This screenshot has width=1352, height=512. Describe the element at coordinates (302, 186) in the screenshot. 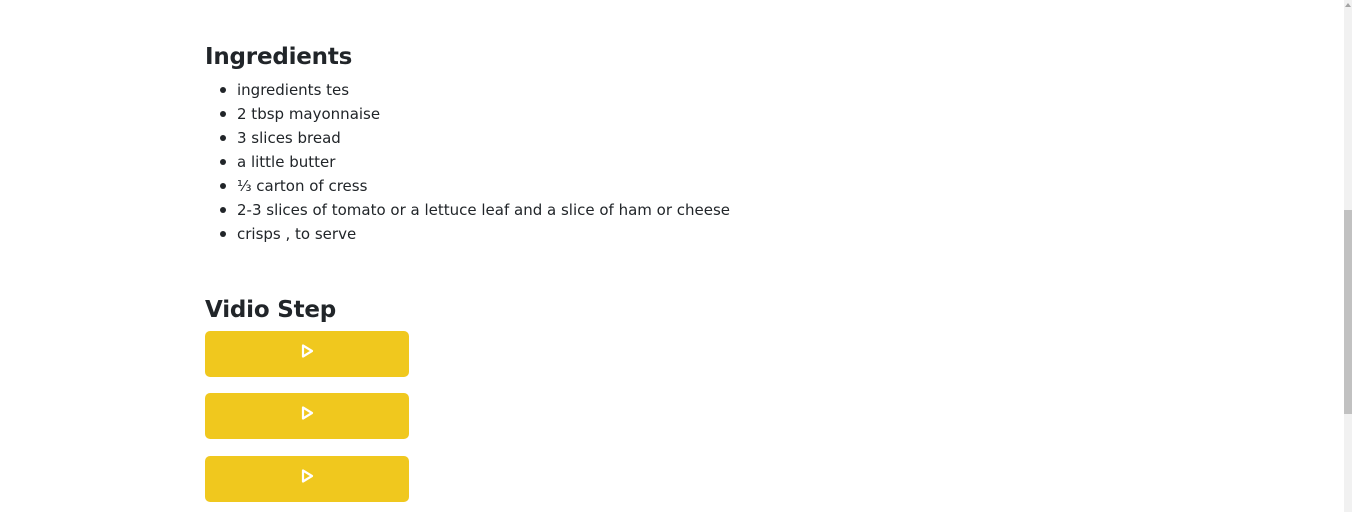

I see `ingredient-text: ⅓ carton of cress` at that location.